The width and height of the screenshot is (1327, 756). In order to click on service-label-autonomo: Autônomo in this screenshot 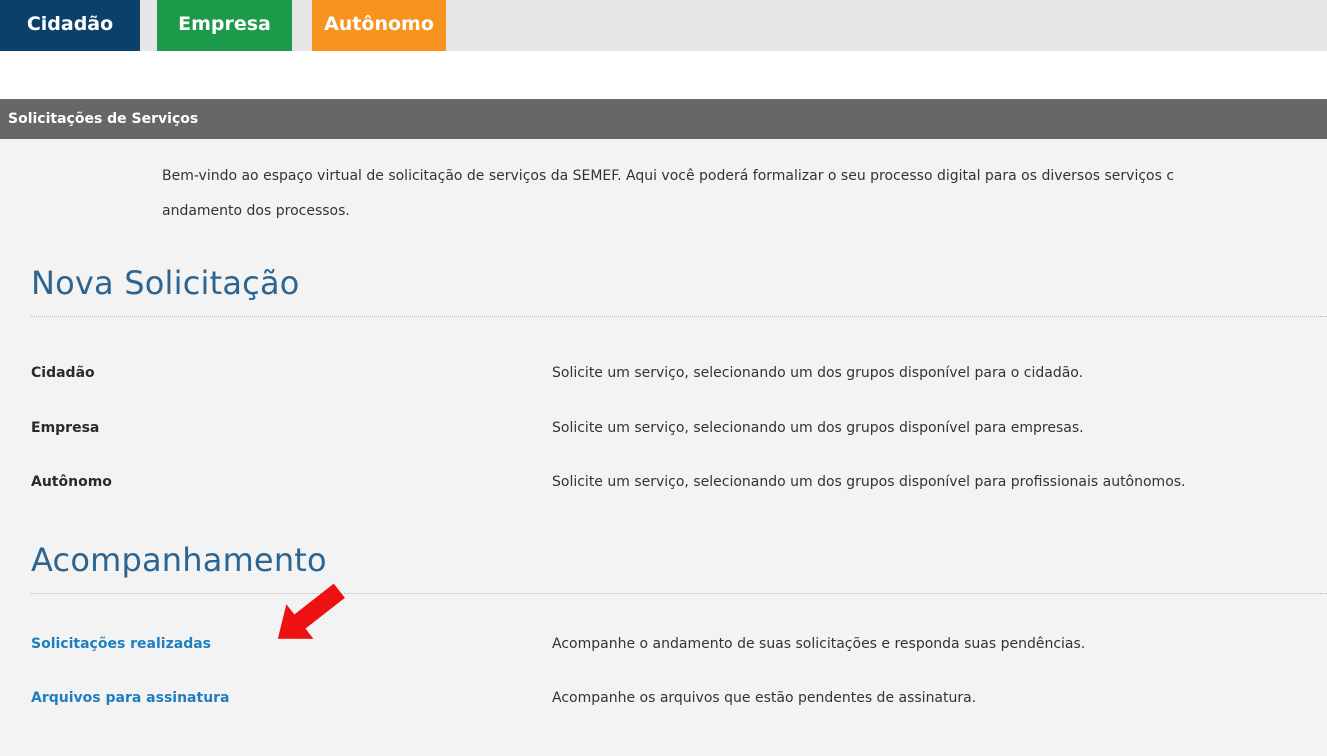, I will do `click(71, 482)`.